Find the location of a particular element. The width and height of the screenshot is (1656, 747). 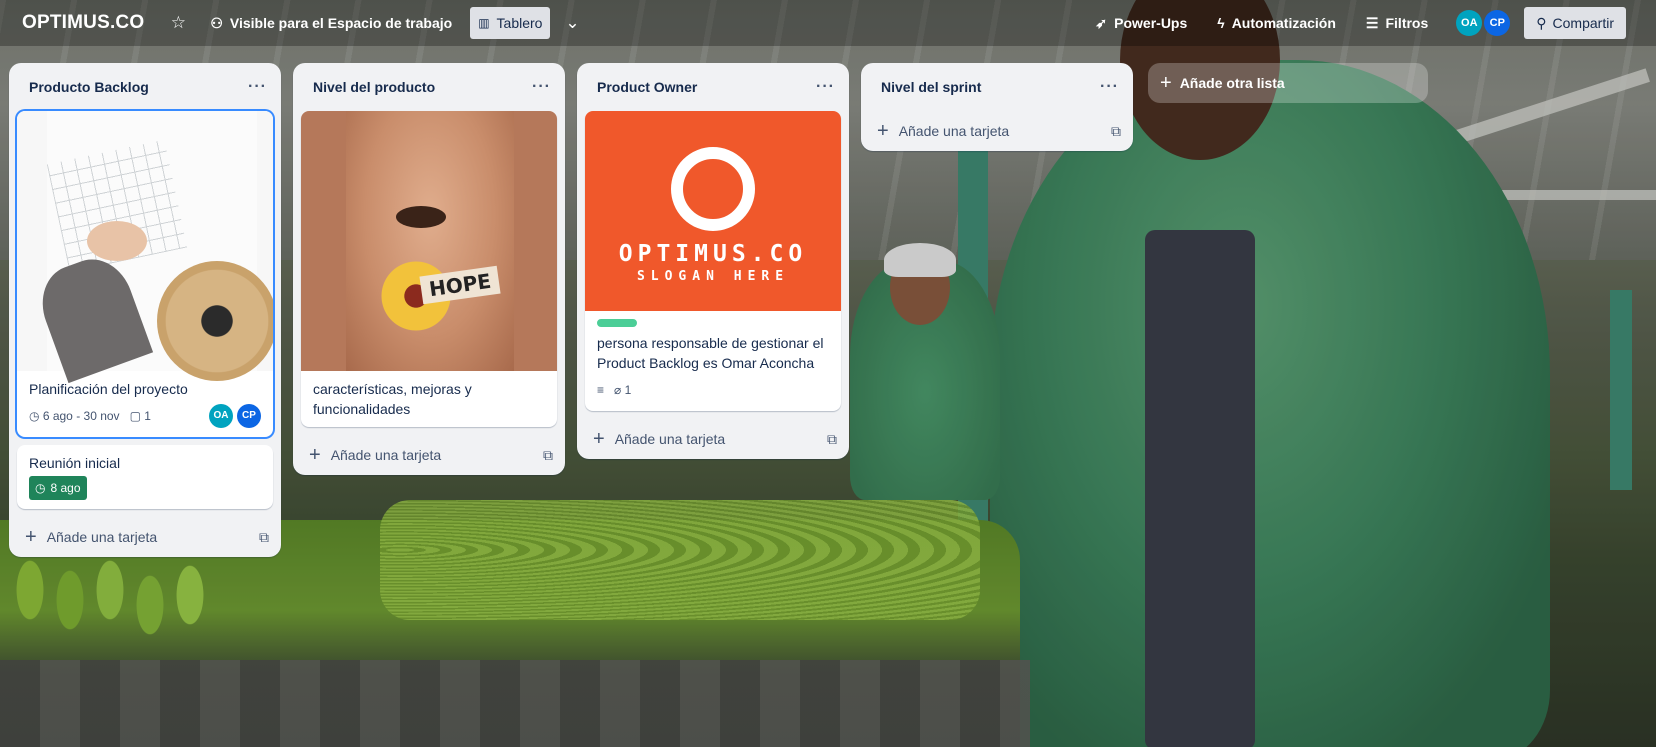

people-icon: ⚇ is located at coordinates (216, 22).